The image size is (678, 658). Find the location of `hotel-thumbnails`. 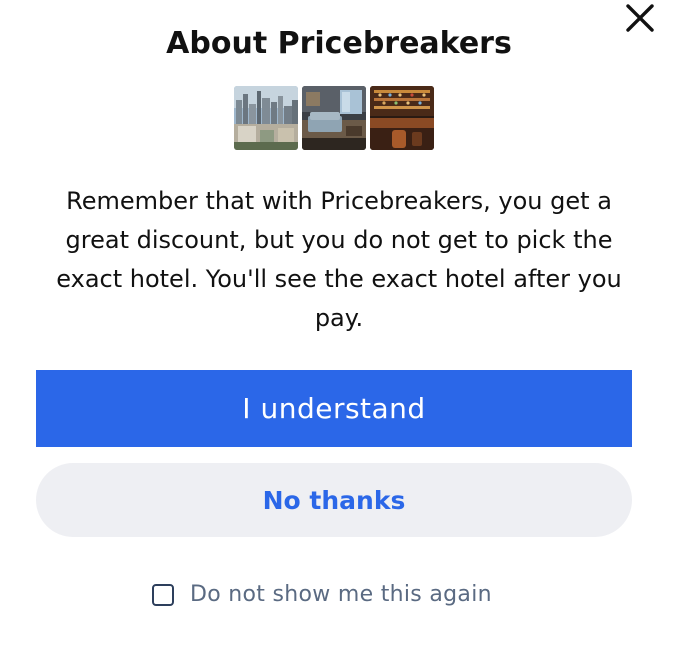

hotel-thumbnails is located at coordinates (334, 118).